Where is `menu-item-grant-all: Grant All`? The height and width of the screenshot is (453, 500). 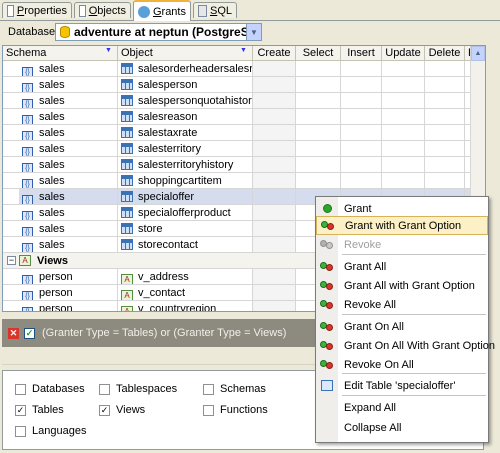
menu-item-grant-all: Grant All is located at coordinates (402, 266).